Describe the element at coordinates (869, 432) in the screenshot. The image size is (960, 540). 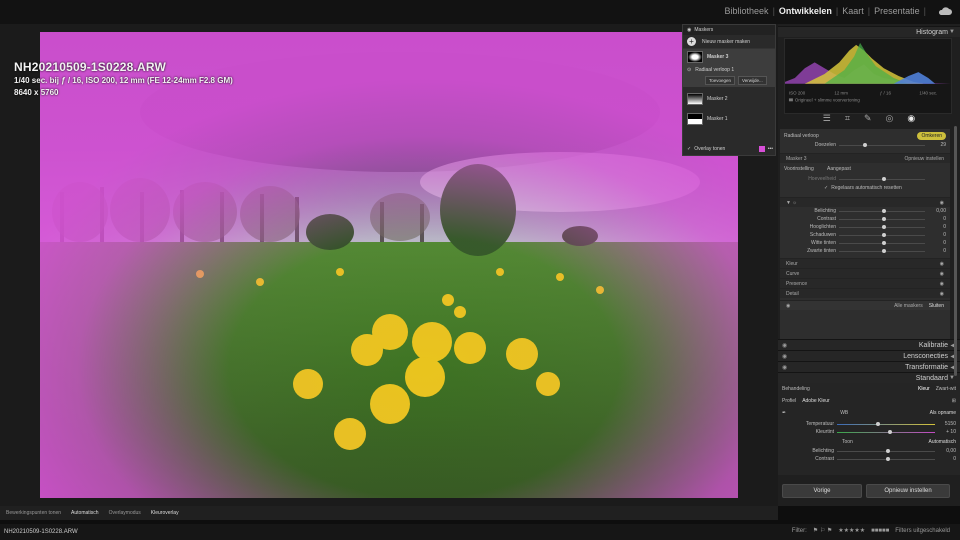
I see `tint-slider: Kleurtint + 10` at that location.